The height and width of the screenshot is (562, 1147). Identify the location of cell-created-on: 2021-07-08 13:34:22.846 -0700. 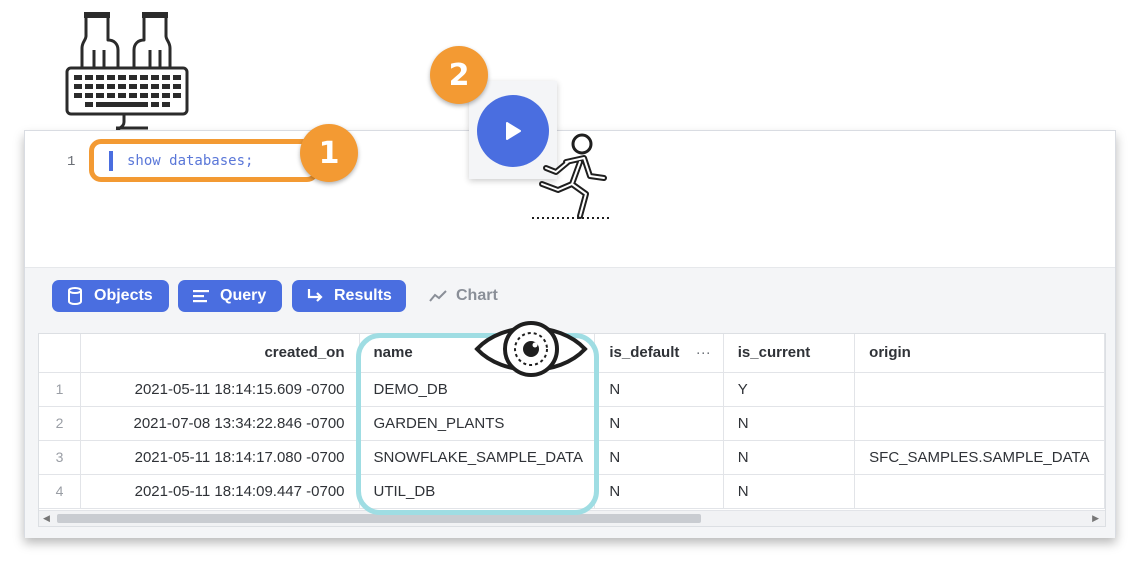
(220, 423).